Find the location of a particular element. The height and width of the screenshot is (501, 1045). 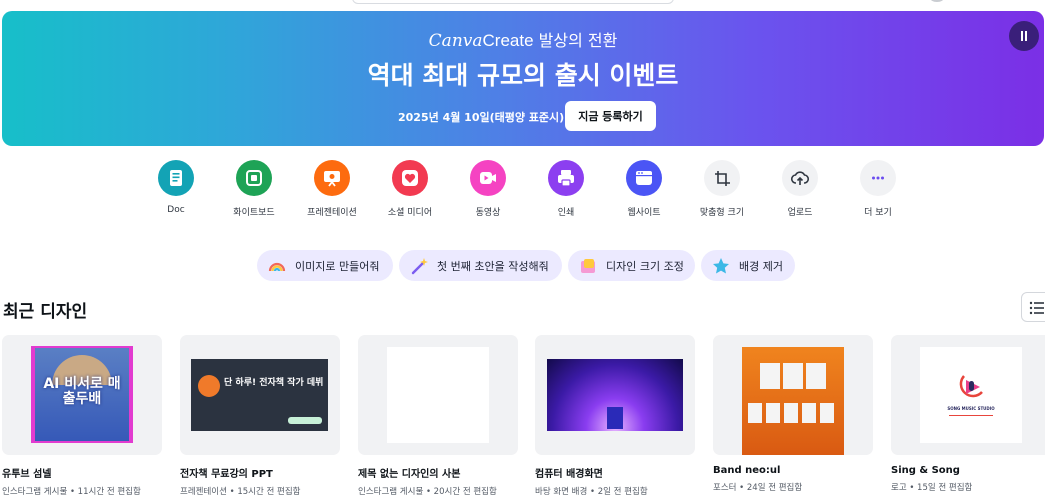

pill-resize-design: 디자인 크기 조정 is located at coordinates (631, 265).